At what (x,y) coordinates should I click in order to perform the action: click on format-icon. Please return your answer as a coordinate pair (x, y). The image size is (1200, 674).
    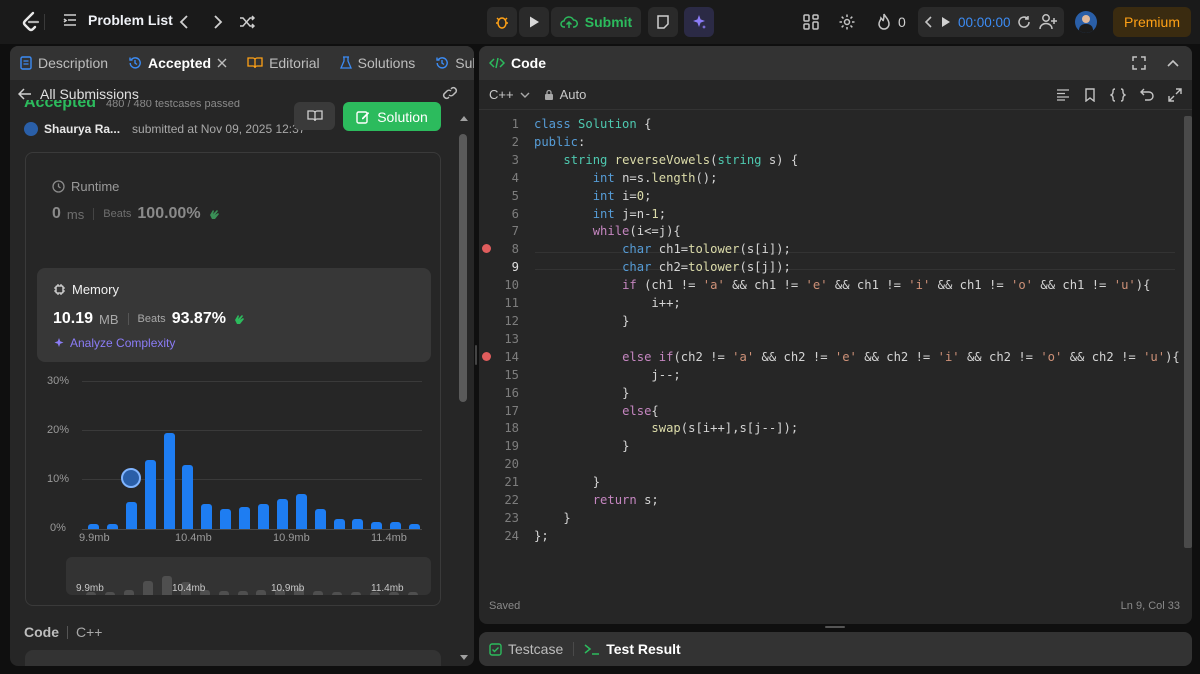
    Looking at the image, I should click on (1063, 94).